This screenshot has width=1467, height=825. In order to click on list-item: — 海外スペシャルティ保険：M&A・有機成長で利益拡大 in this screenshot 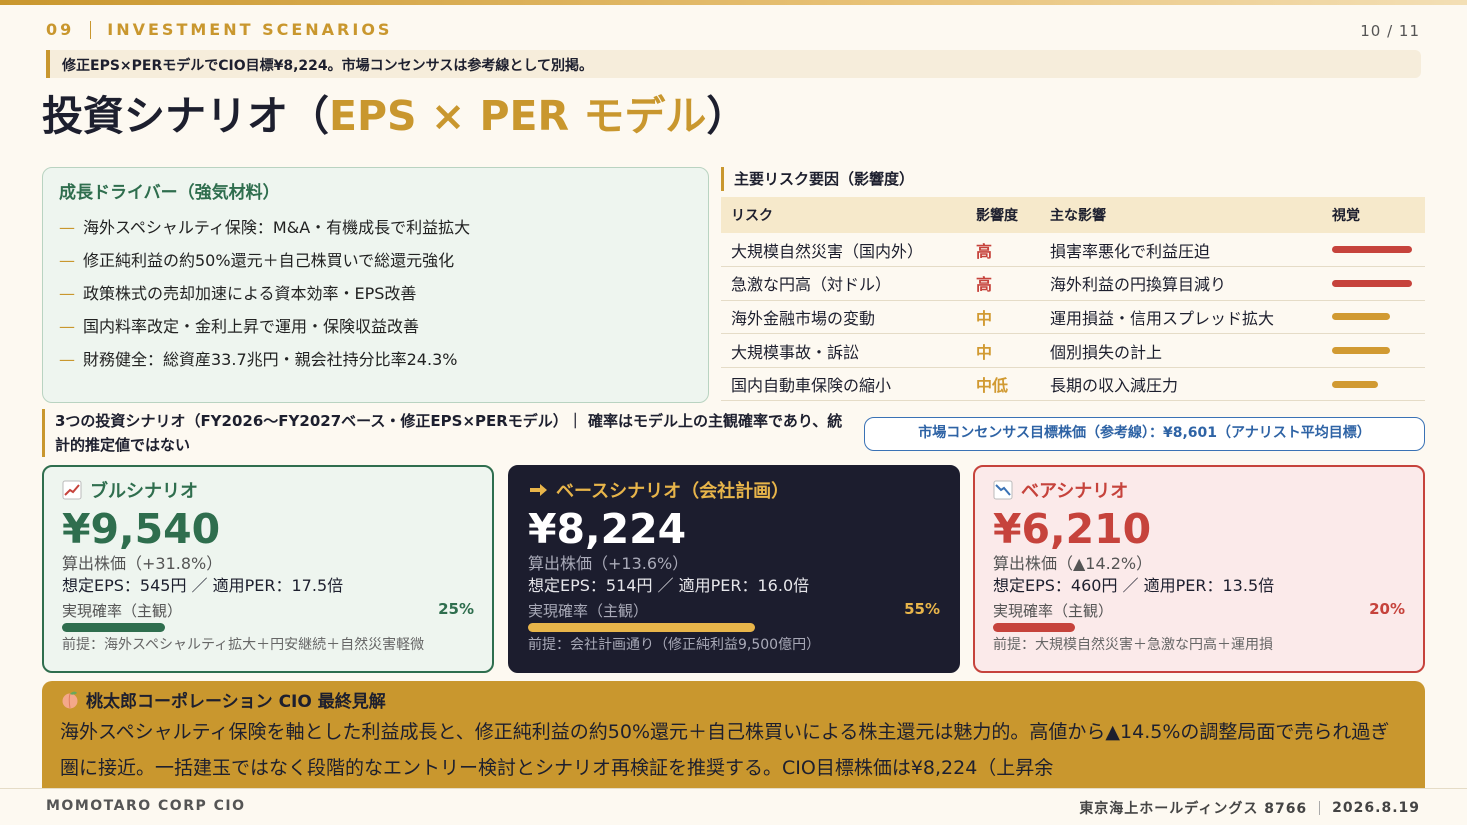, I will do `click(375, 227)`.